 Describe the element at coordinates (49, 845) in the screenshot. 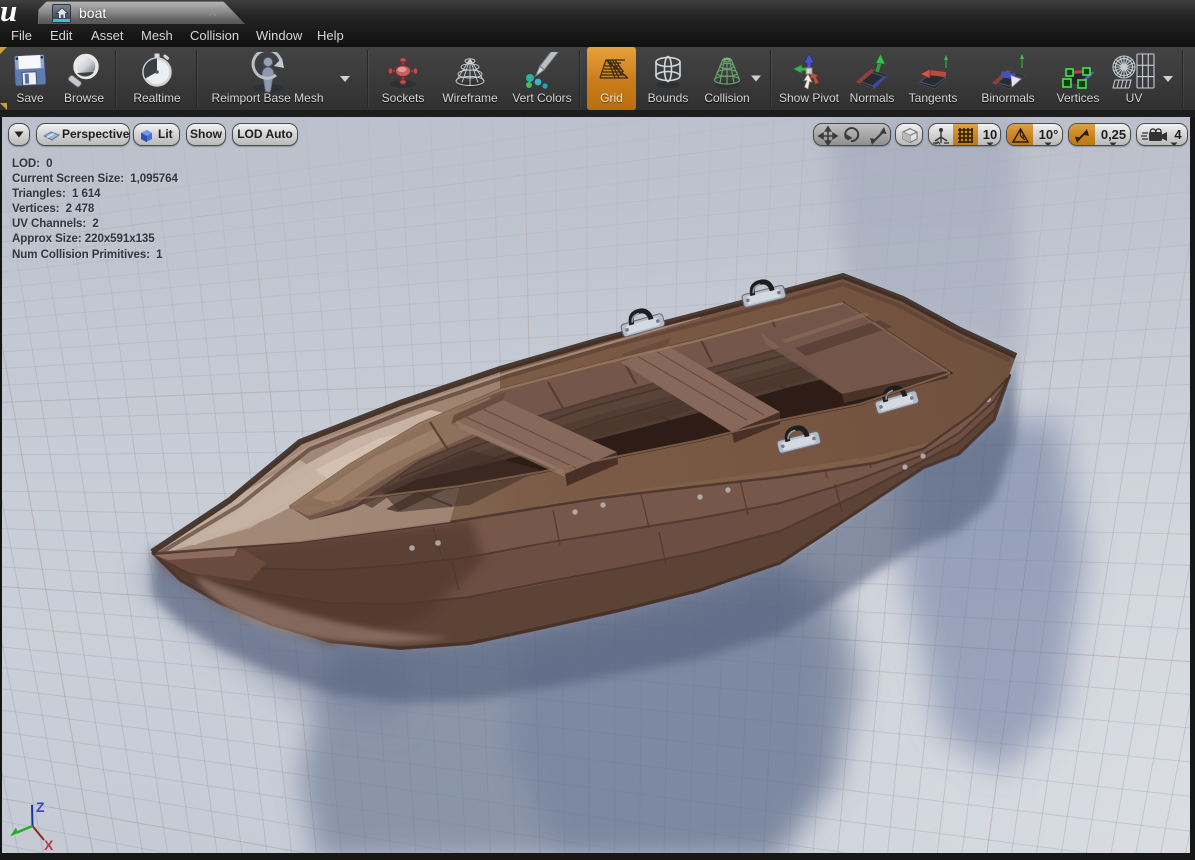

I see `svg-text: X` at that location.